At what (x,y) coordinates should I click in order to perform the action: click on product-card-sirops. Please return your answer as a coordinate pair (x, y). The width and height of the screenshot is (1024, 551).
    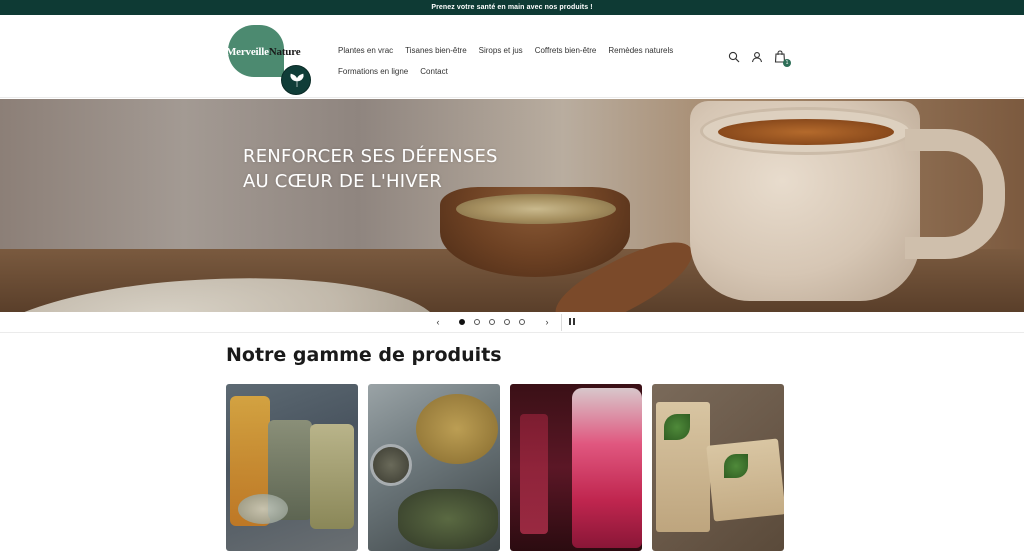
    Looking at the image, I should click on (576, 467).